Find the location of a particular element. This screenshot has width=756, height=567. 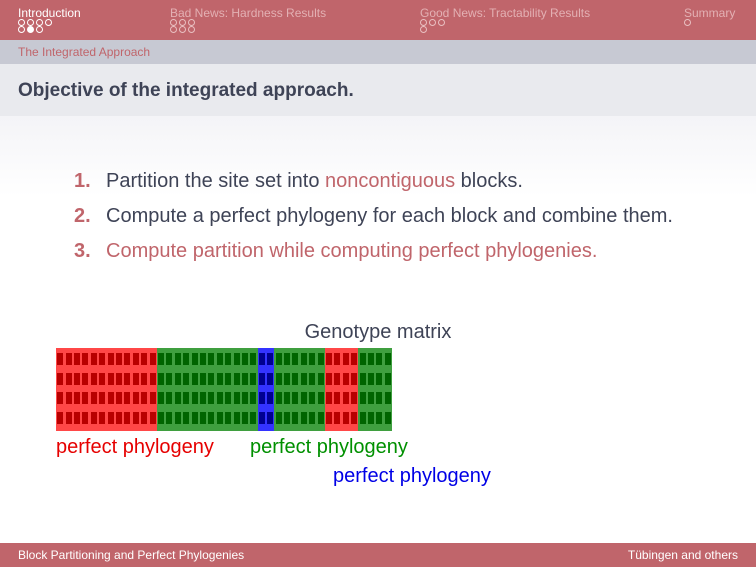

nav-section-introduction: Introduction is located at coordinates (49, 13).